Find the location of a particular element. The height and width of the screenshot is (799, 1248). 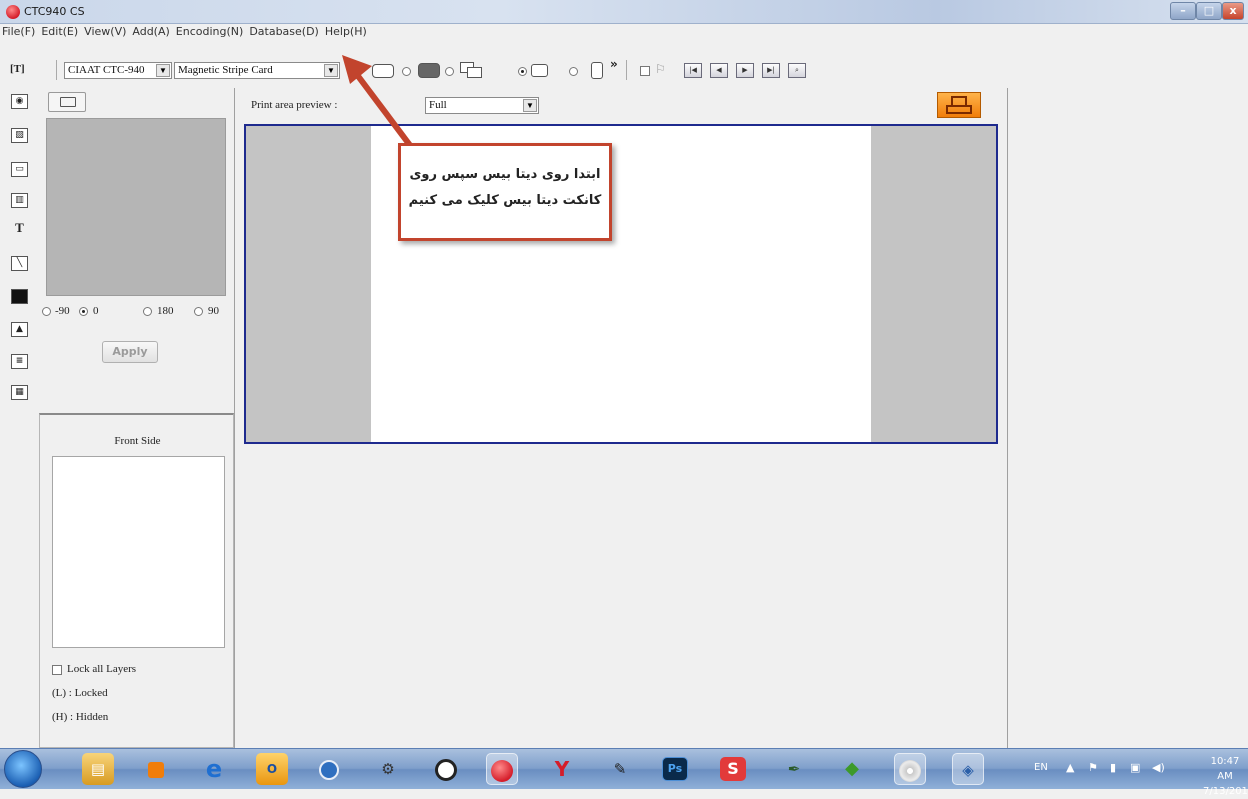

apply-button: Apply is located at coordinates (130, 352).